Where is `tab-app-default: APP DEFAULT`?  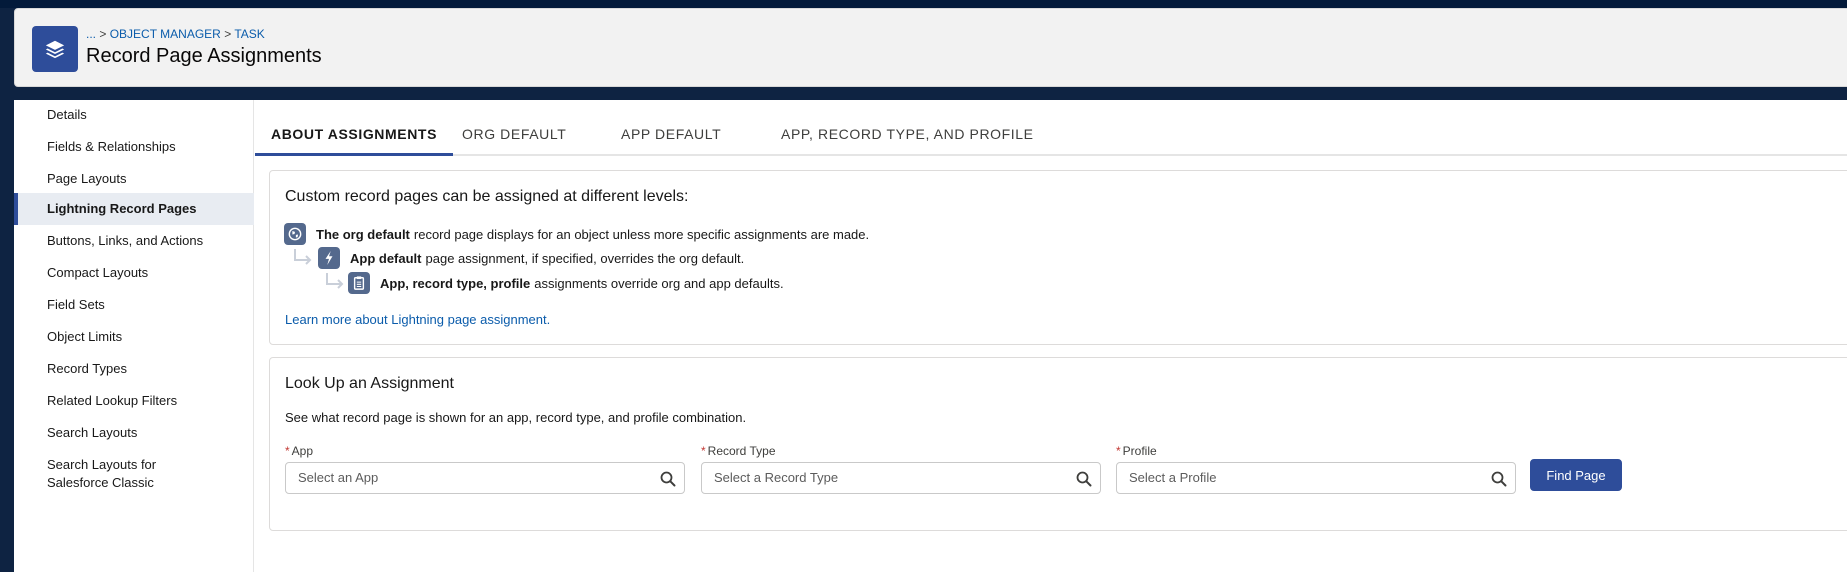 tab-app-default: APP DEFAULT is located at coordinates (671, 141).